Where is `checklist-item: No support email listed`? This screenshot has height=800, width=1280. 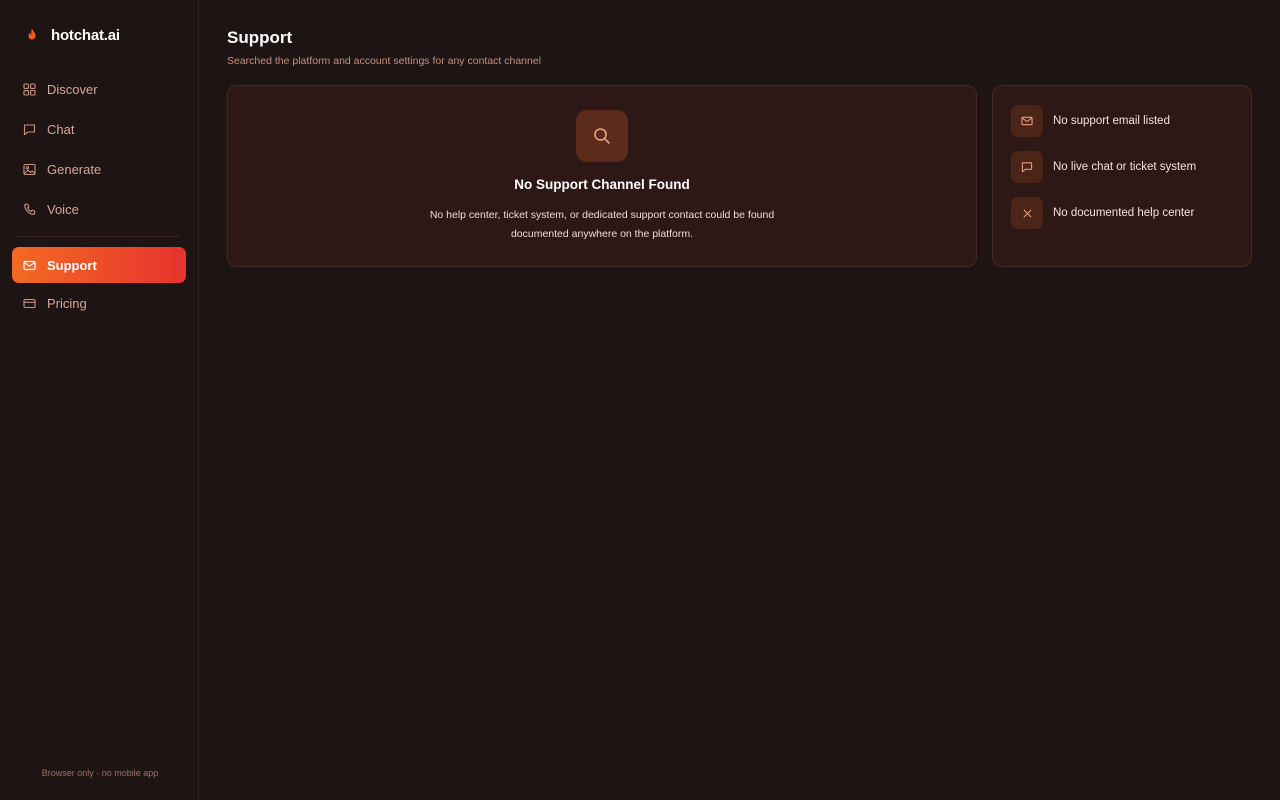
checklist-item: No support email listed is located at coordinates (1122, 121).